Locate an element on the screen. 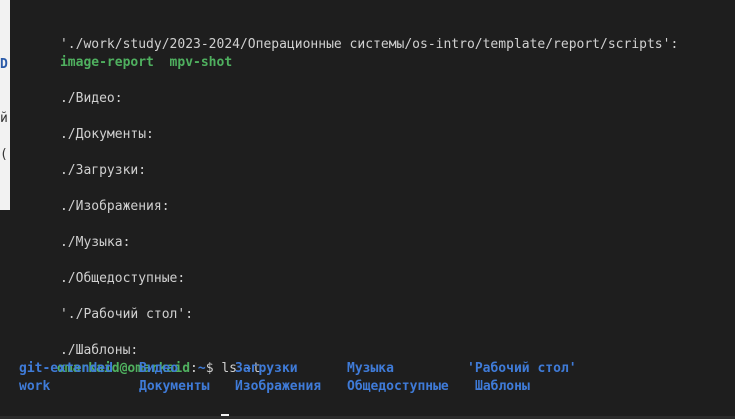  command-line: omarkaid@omarkaid:~$ ls -t is located at coordinates (135, 359).